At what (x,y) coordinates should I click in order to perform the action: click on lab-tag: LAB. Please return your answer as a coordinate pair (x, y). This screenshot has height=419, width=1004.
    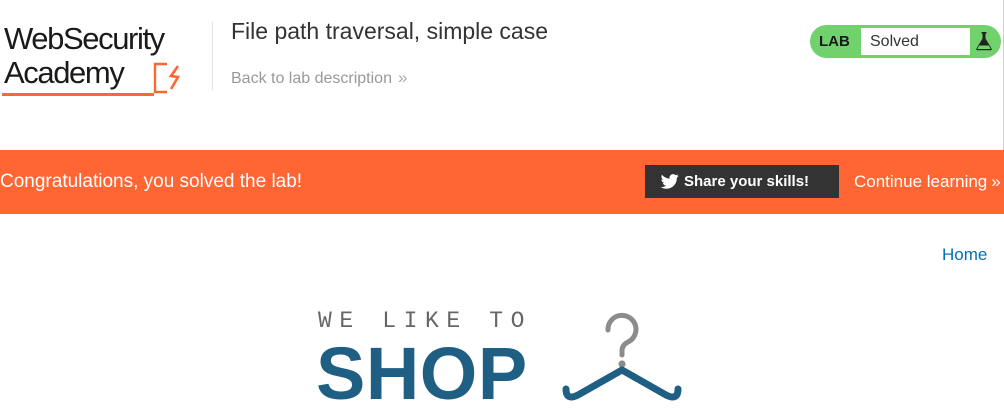
    Looking at the image, I should click on (834, 41).